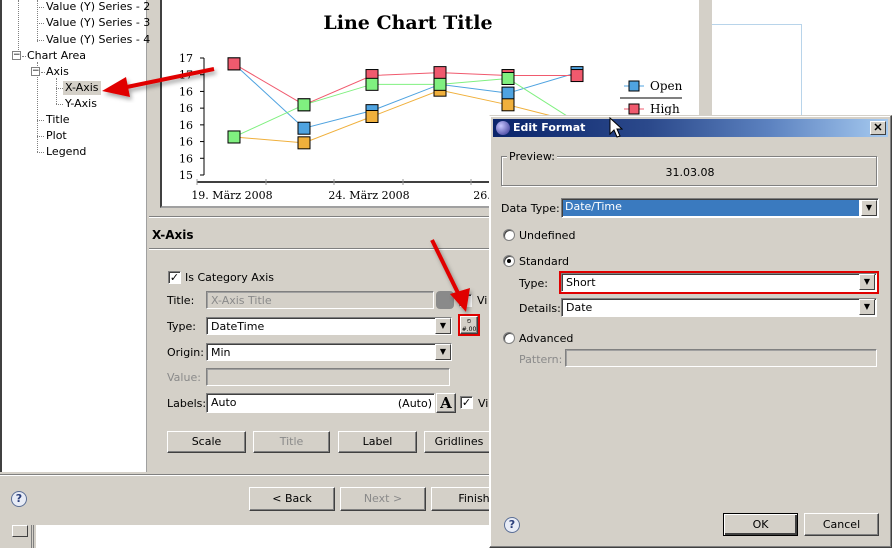 The width and height of the screenshot is (892, 548). Describe the element at coordinates (292, 499) in the screenshot. I see `back-button: < Back` at that location.